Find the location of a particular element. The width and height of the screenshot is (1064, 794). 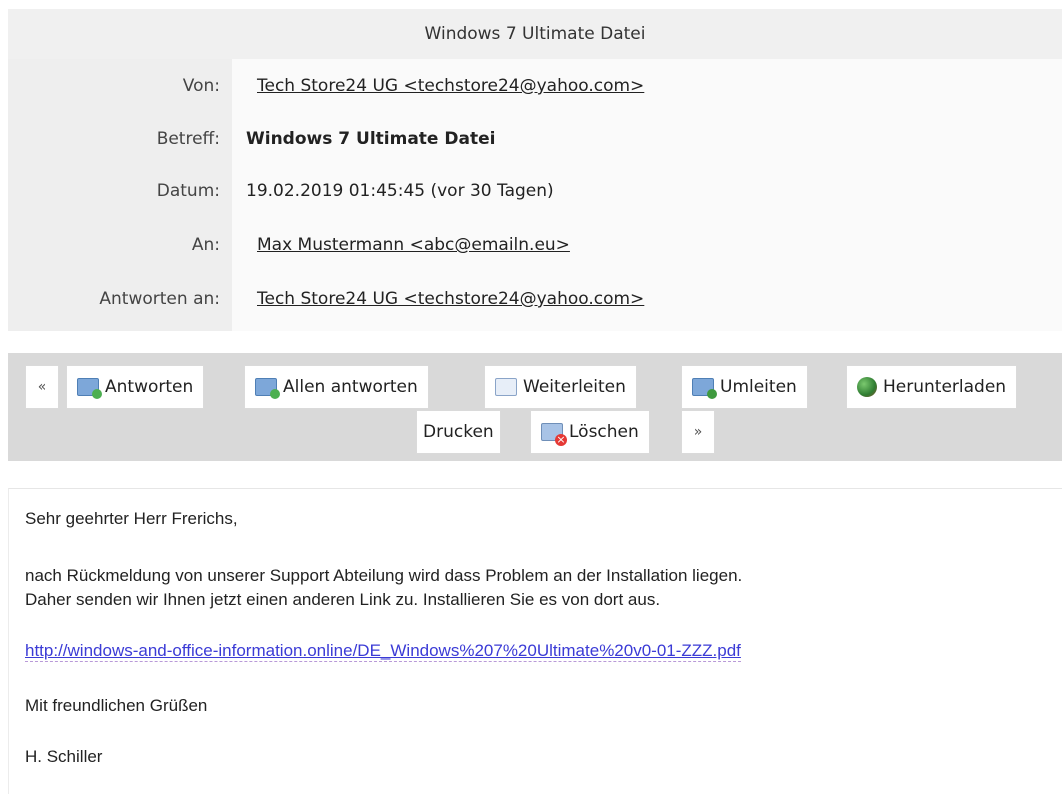

message-title: Windows 7 Ultimate Datei is located at coordinates (535, 34).